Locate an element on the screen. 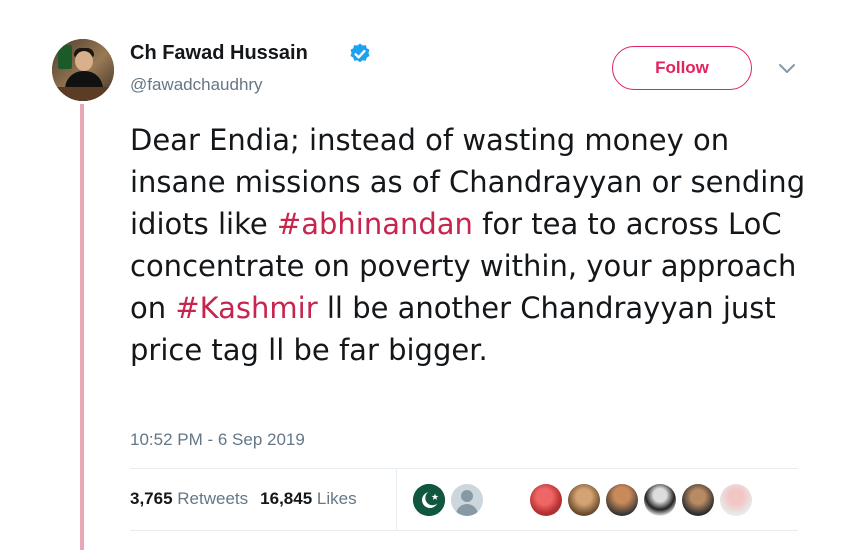 The image size is (850, 550). likes-stat: 16,845 Likes is located at coordinates (308, 498).